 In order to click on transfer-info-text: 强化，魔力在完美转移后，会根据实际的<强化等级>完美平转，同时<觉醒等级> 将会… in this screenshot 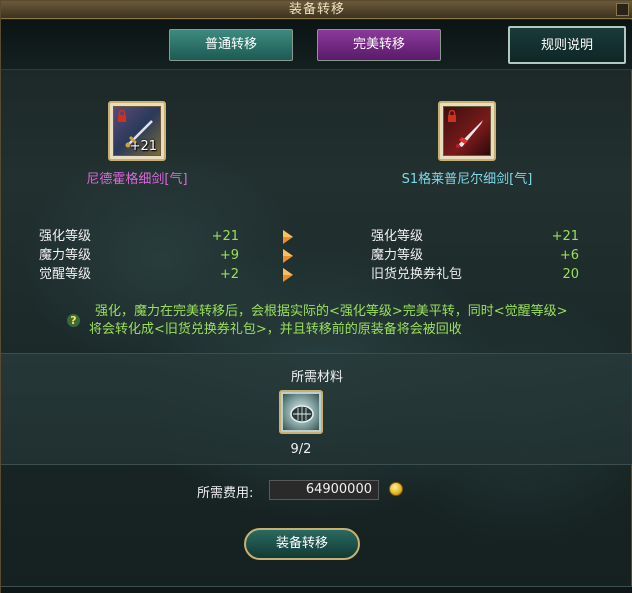, I will do `click(339, 321)`.